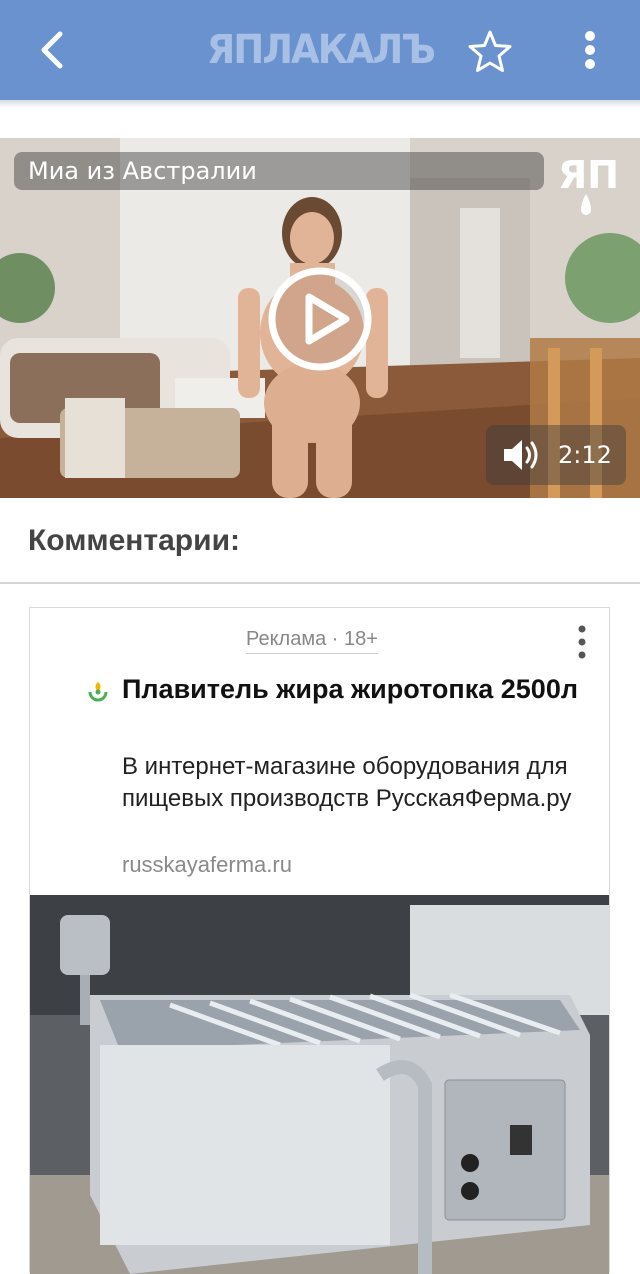  What do you see at coordinates (279, 171) in the screenshot?
I see `video-title-pill: Миа из Австралии` at bounding box center [279, 171].